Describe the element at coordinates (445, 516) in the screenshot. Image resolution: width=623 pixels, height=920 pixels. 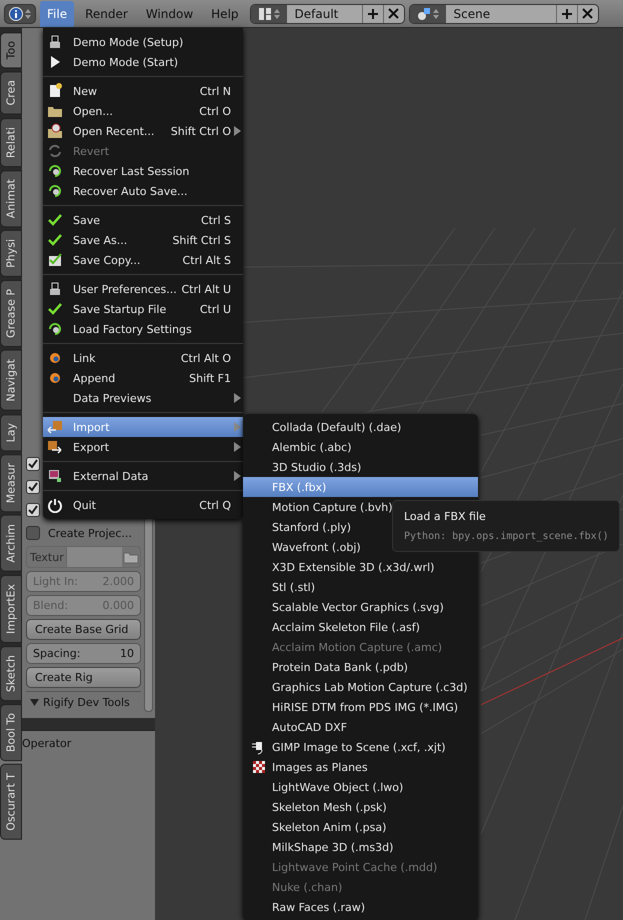
I see `tooltip-title: Load a FBX file` at that location.